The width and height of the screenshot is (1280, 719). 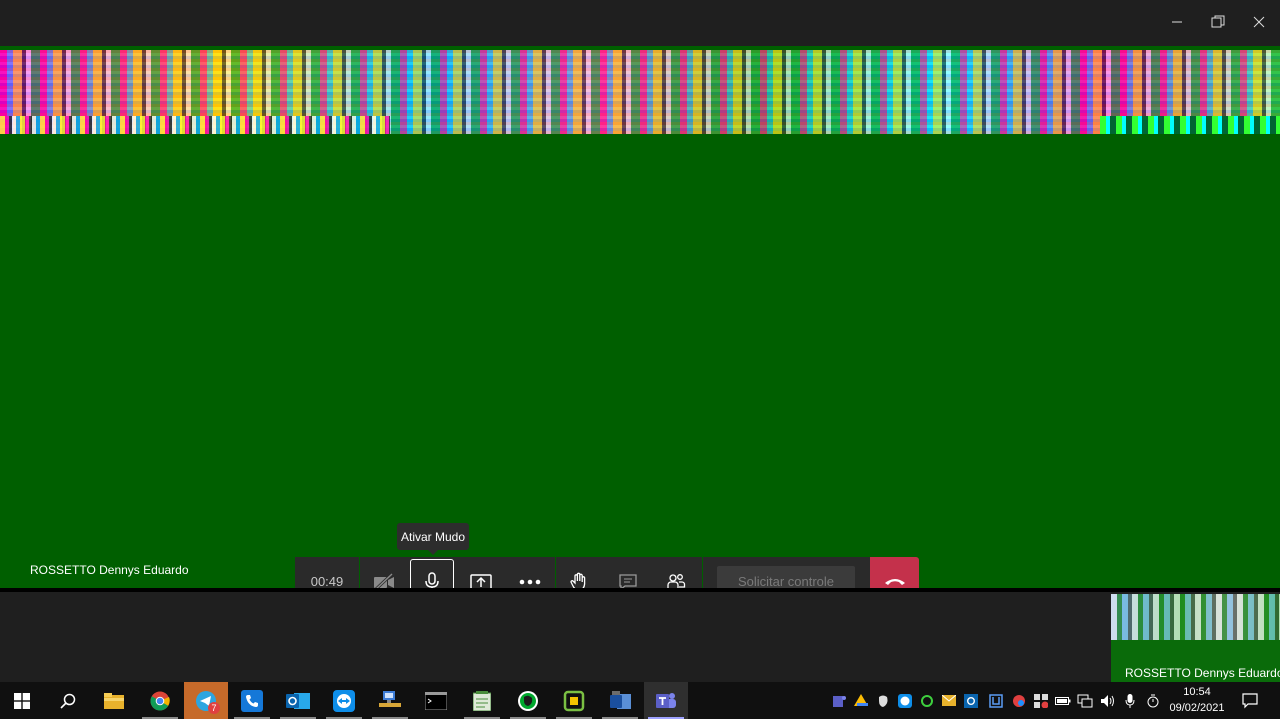 I want to click on screen-glitch-strip-right, so click(x=1190, y=125).